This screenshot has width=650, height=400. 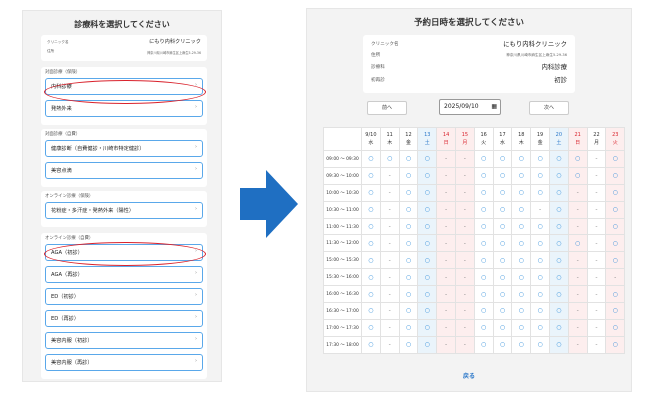 I want to click on next-week-button: 次へ, so click(x=549, y=108).